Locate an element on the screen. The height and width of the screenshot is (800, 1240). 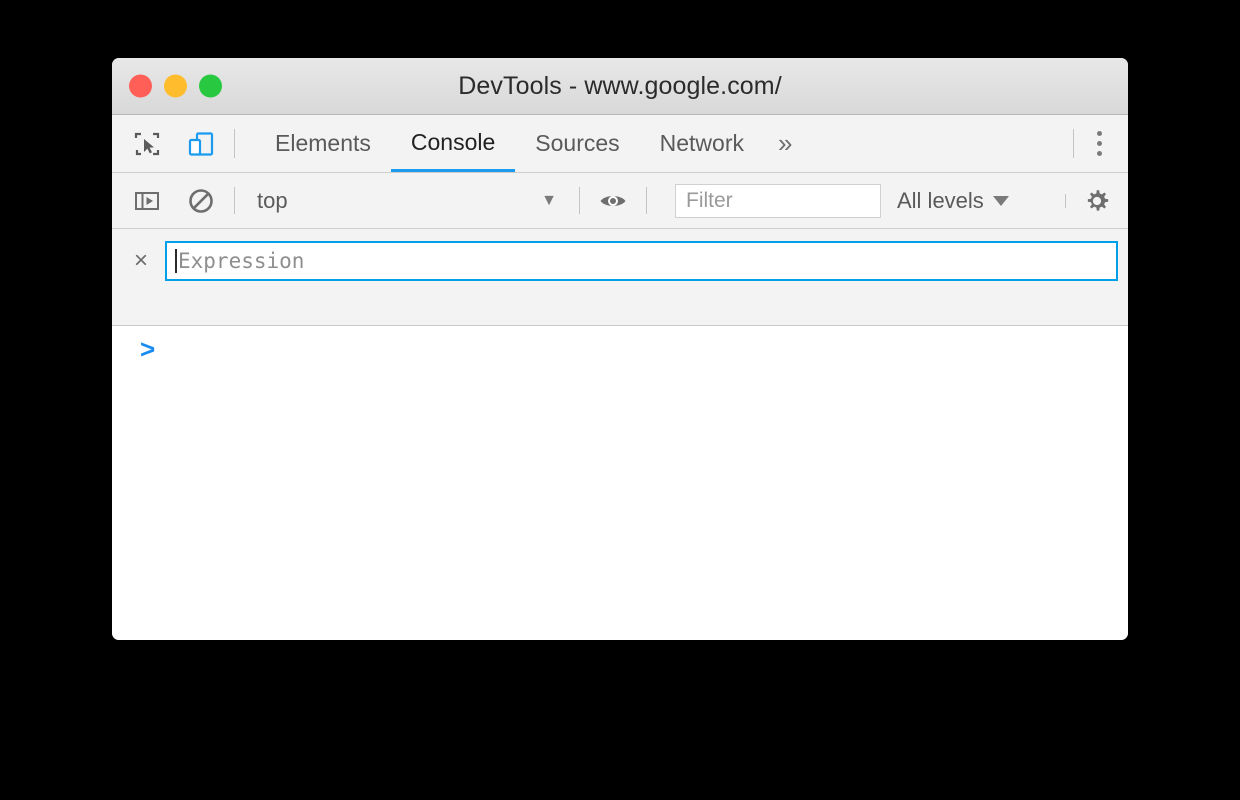
live-expression-row: × Expression is located at coordinates (620, 261).